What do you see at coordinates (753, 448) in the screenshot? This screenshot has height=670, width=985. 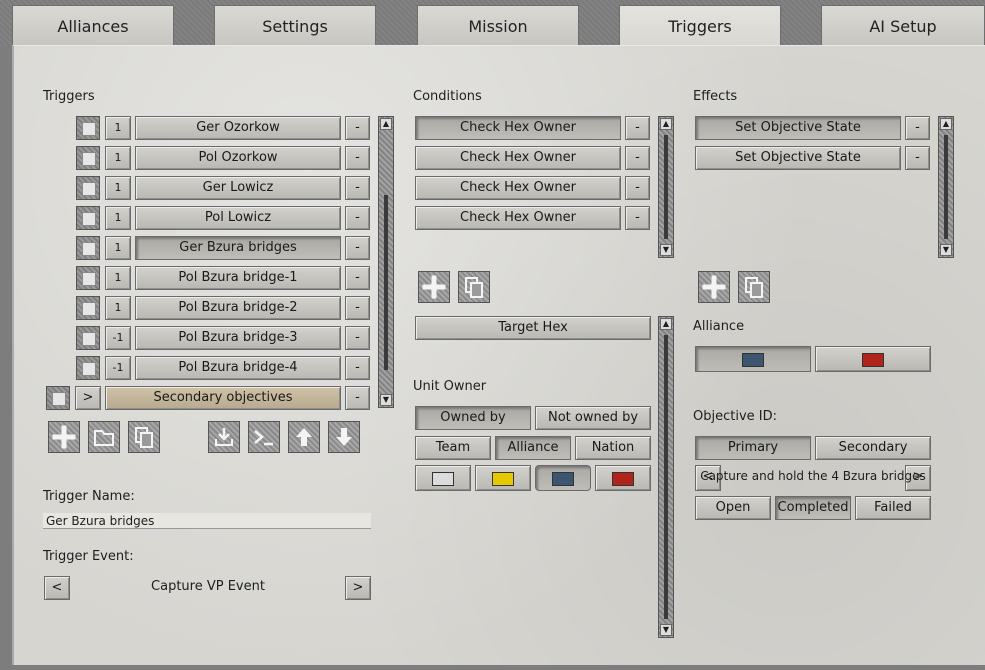 I see `primary-button: Primary` at bounding box center [753, 448].